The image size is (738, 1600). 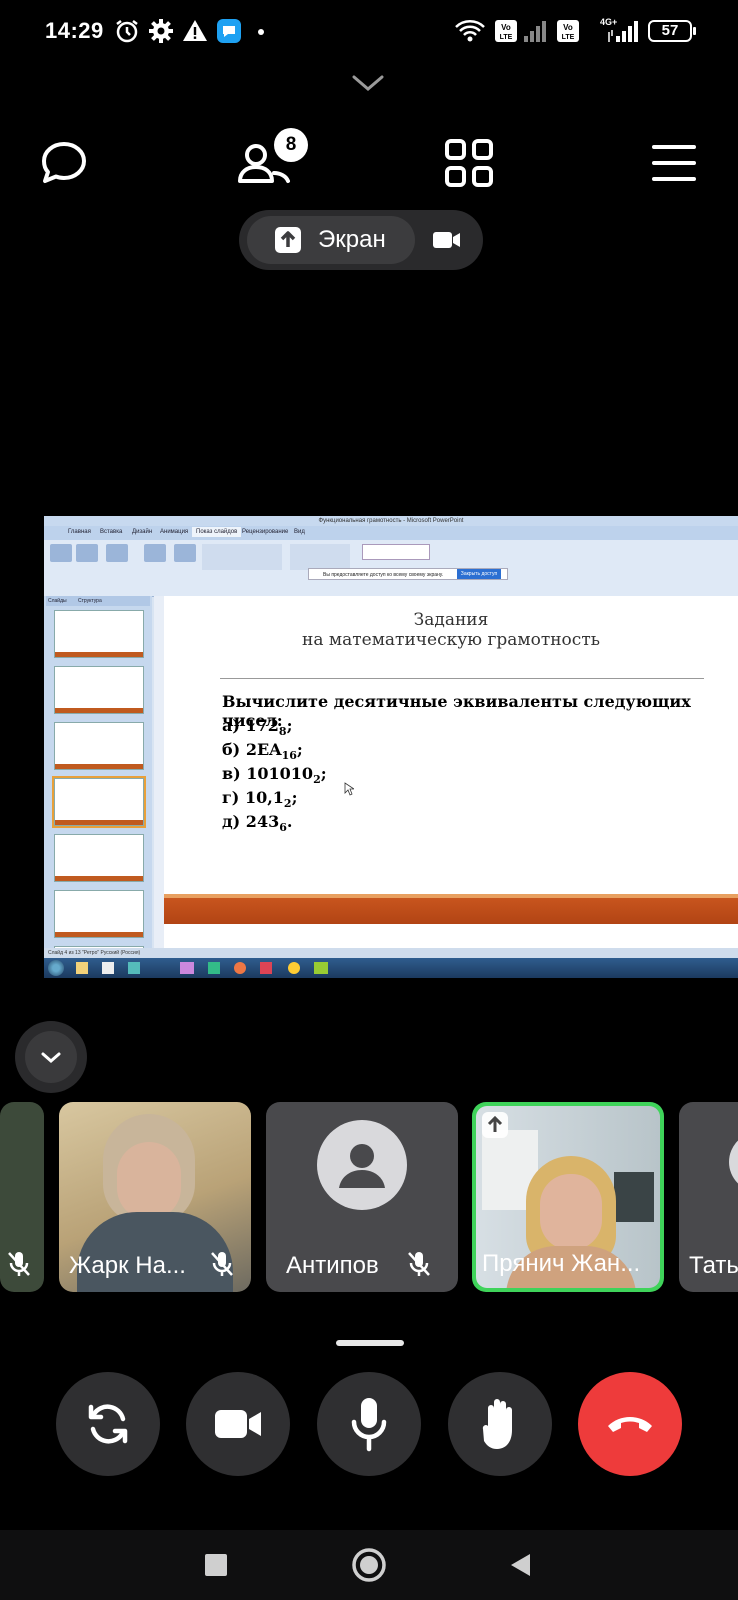 I want to click on raise-hand-button, so click(x=500, y=1424).